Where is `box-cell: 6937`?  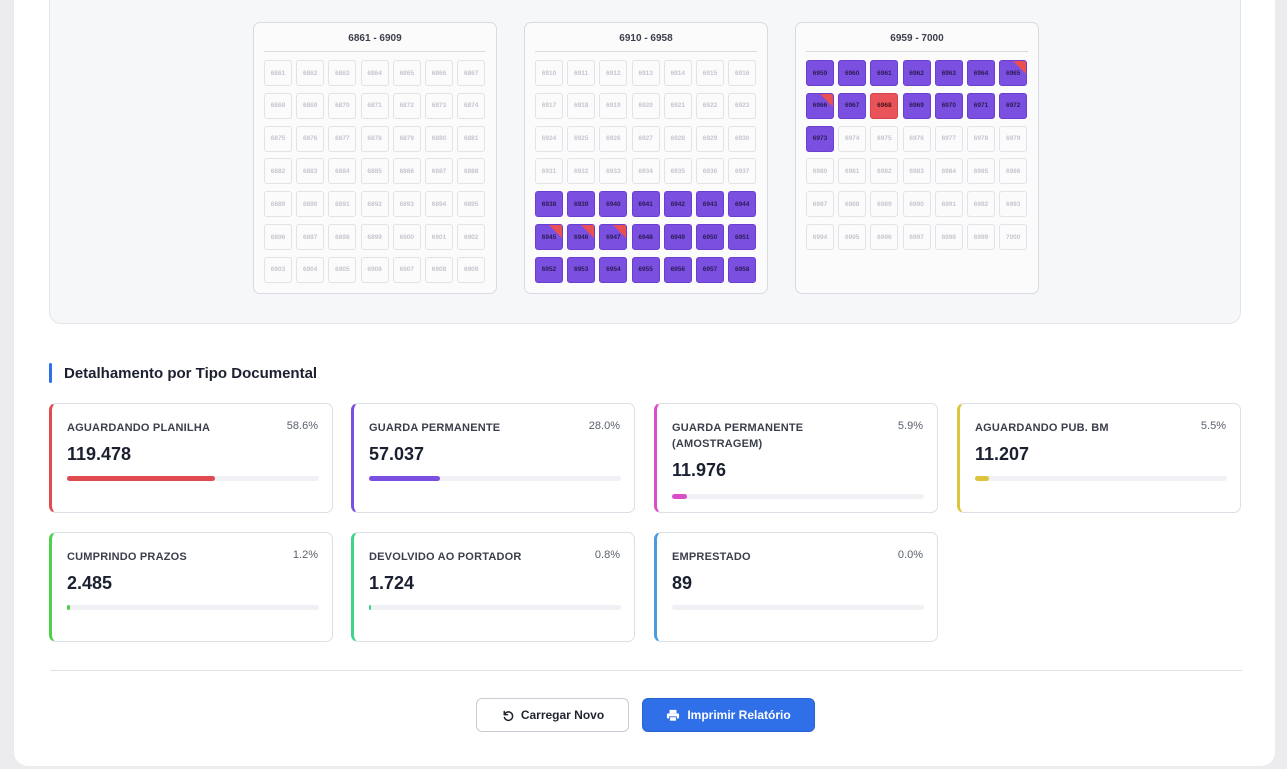
box-cell: 6937 is located at coordinates (742, 171).